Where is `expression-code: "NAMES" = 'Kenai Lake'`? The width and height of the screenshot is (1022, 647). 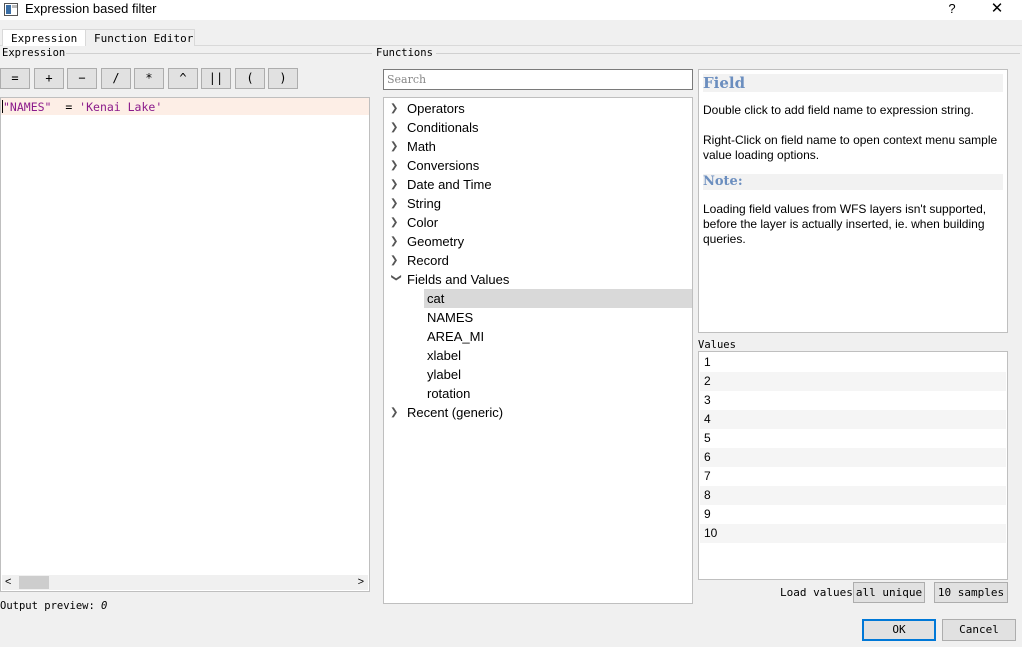
expression-code: "NAMES" = 'Kenai Lake' is located at coordinates (82, 107).